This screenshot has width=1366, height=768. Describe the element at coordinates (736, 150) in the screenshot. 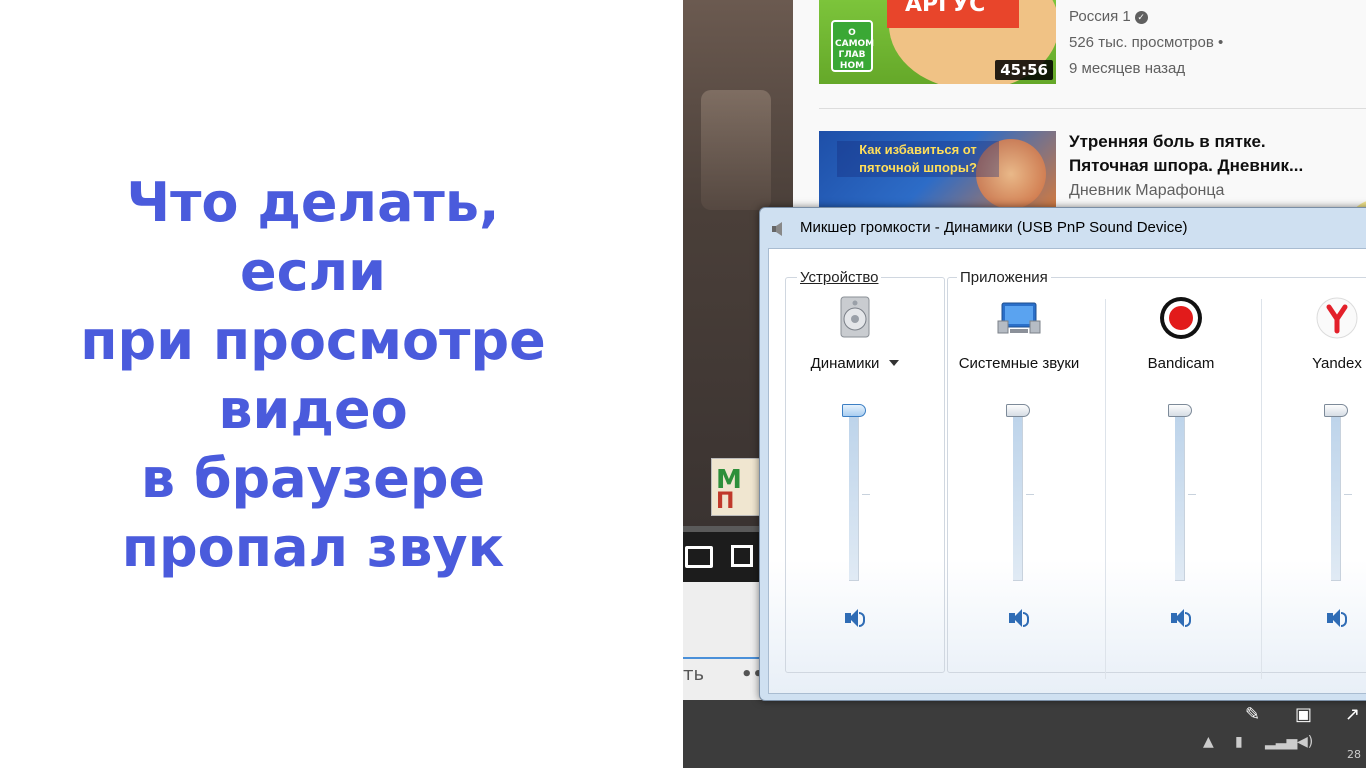

I see `lamp-image` at that location.